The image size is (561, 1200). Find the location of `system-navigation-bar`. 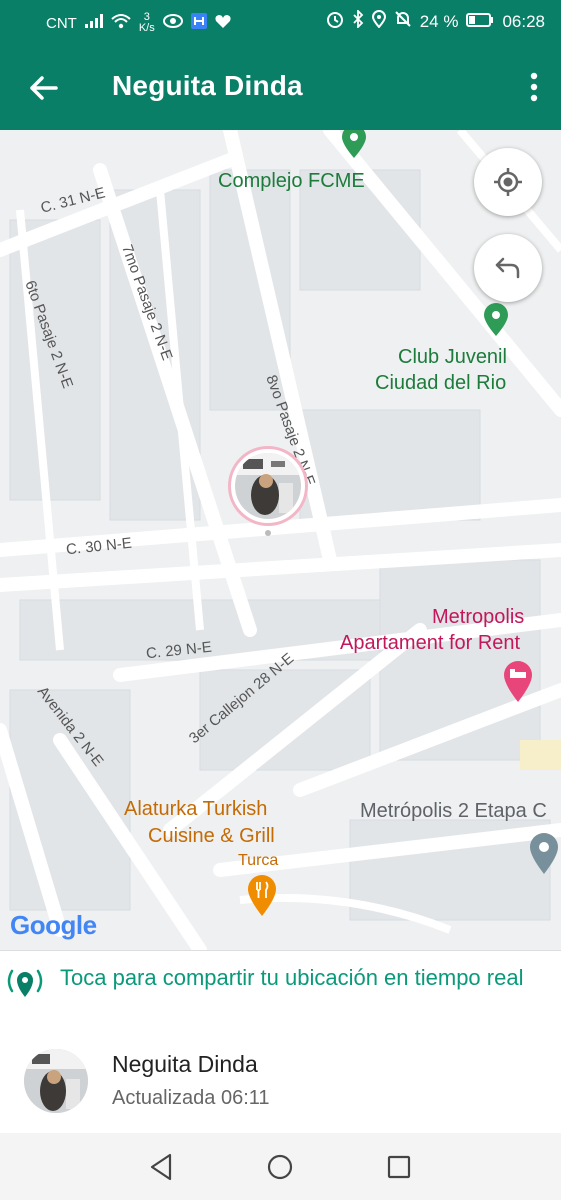

system-navigation-bar is located at coordinates (280, 1166).